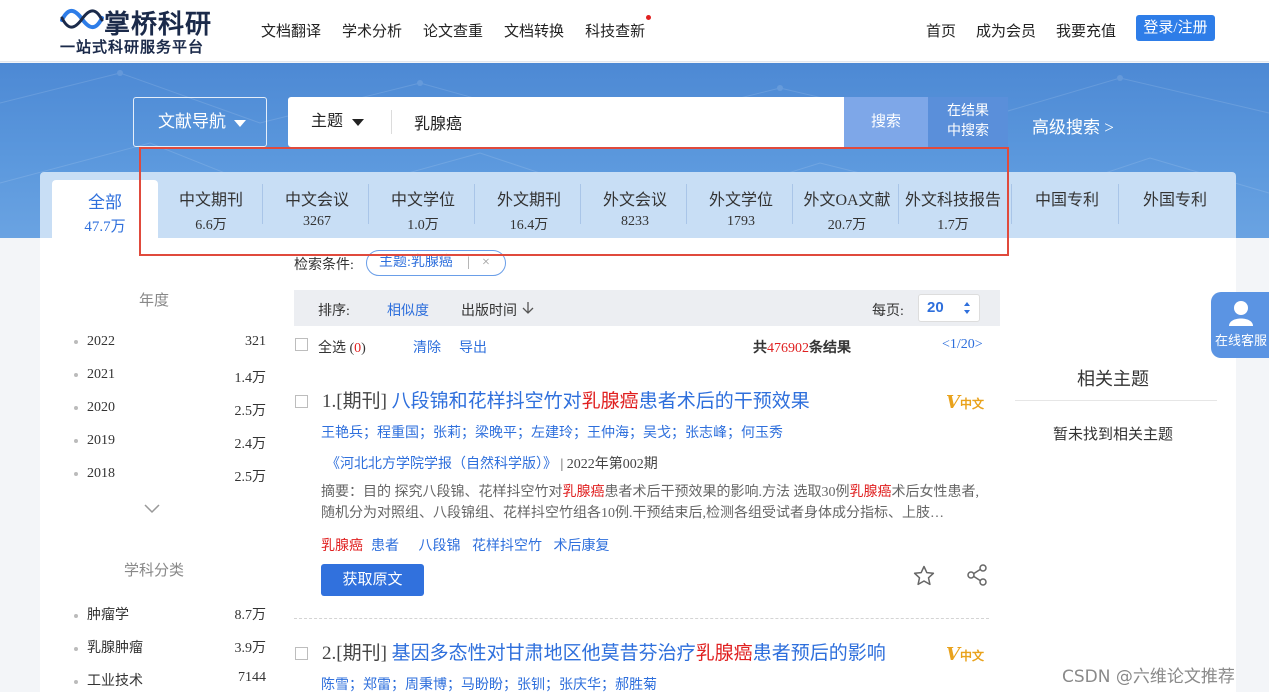  Describe the element at coordinates (619, 122) in the screenshot. I see `search-input` at that location.